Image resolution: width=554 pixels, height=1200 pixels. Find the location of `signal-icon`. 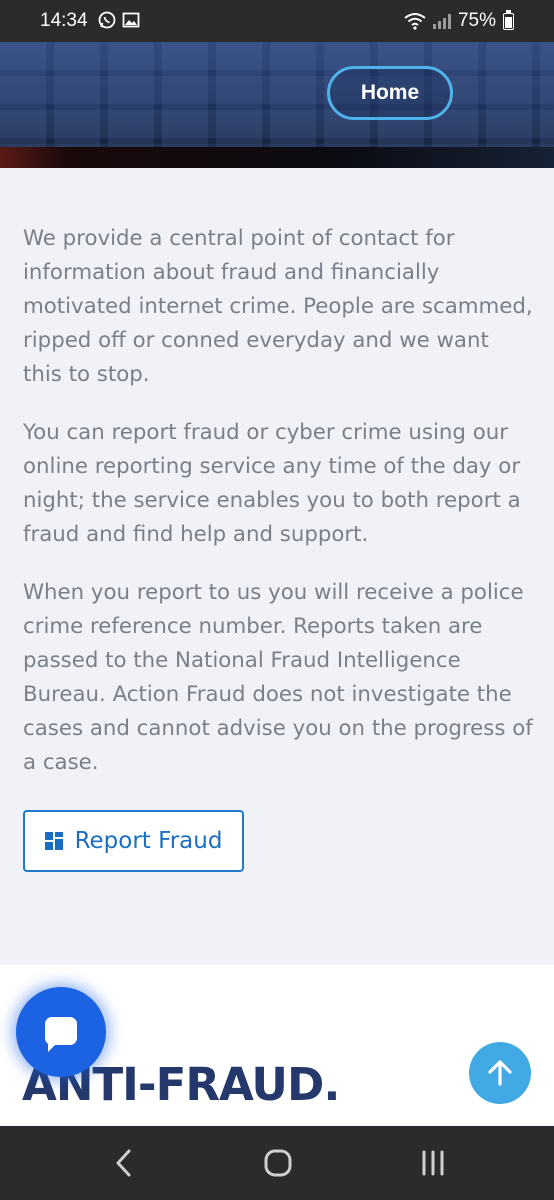

signal-icon is located at coordinates (441, 21).